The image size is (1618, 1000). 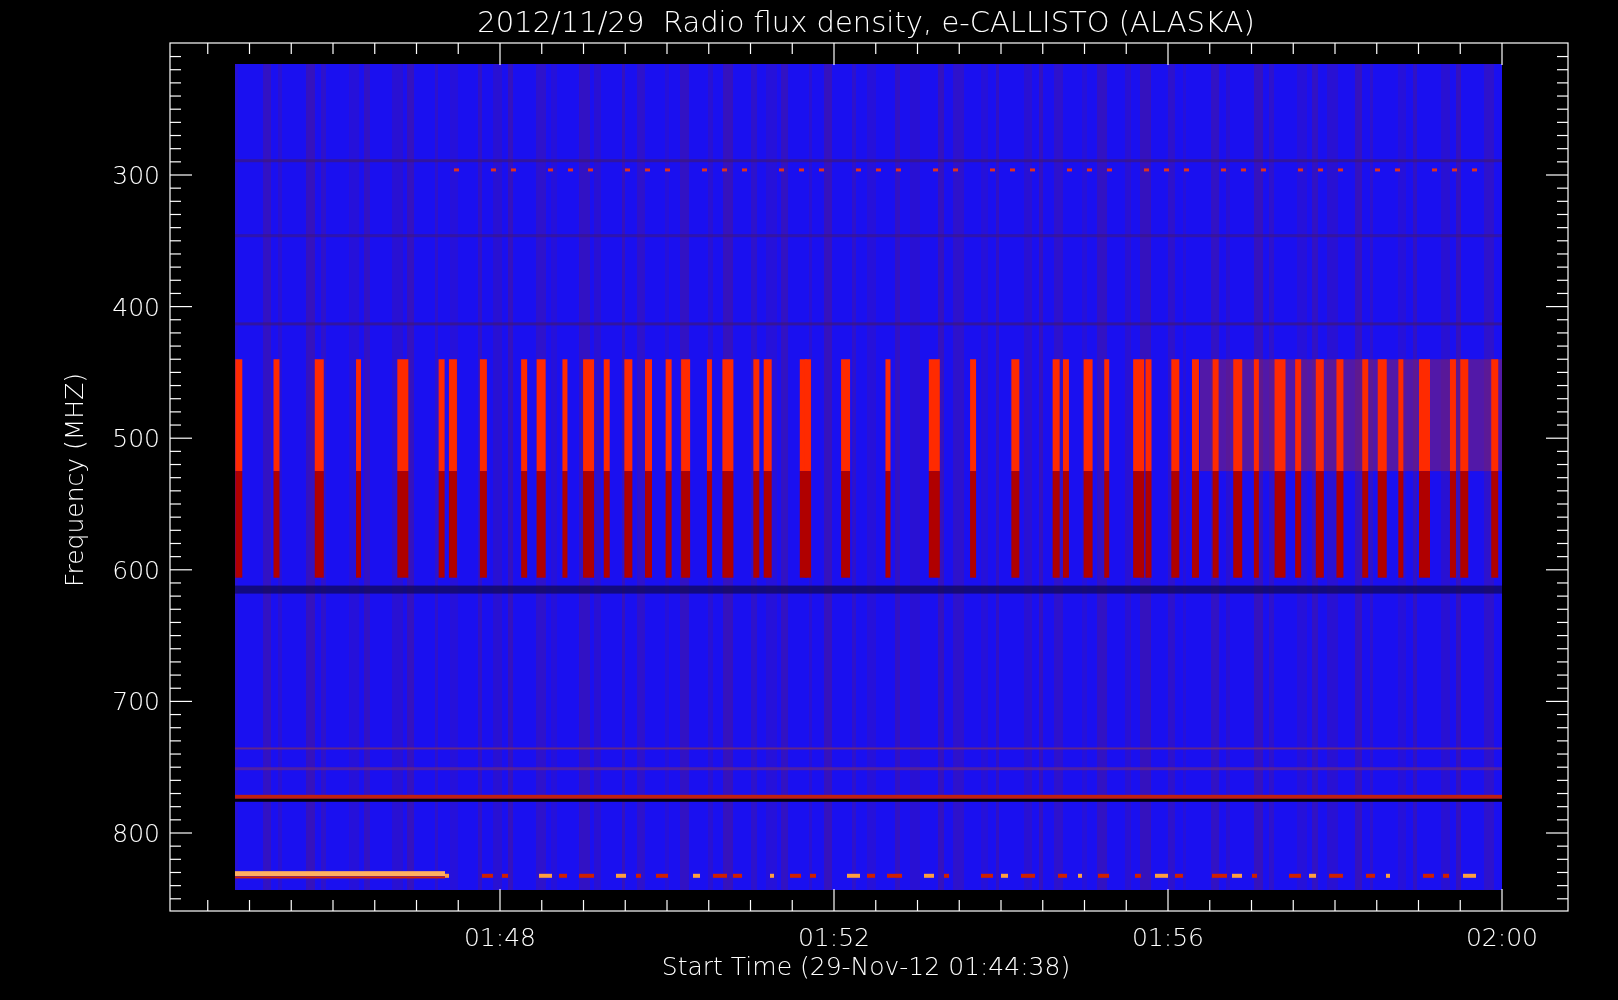 What do you see at coordinates (834, 937) in the screenshot?
I see `tick-label: 01:52` at bounding box center [834, 937].